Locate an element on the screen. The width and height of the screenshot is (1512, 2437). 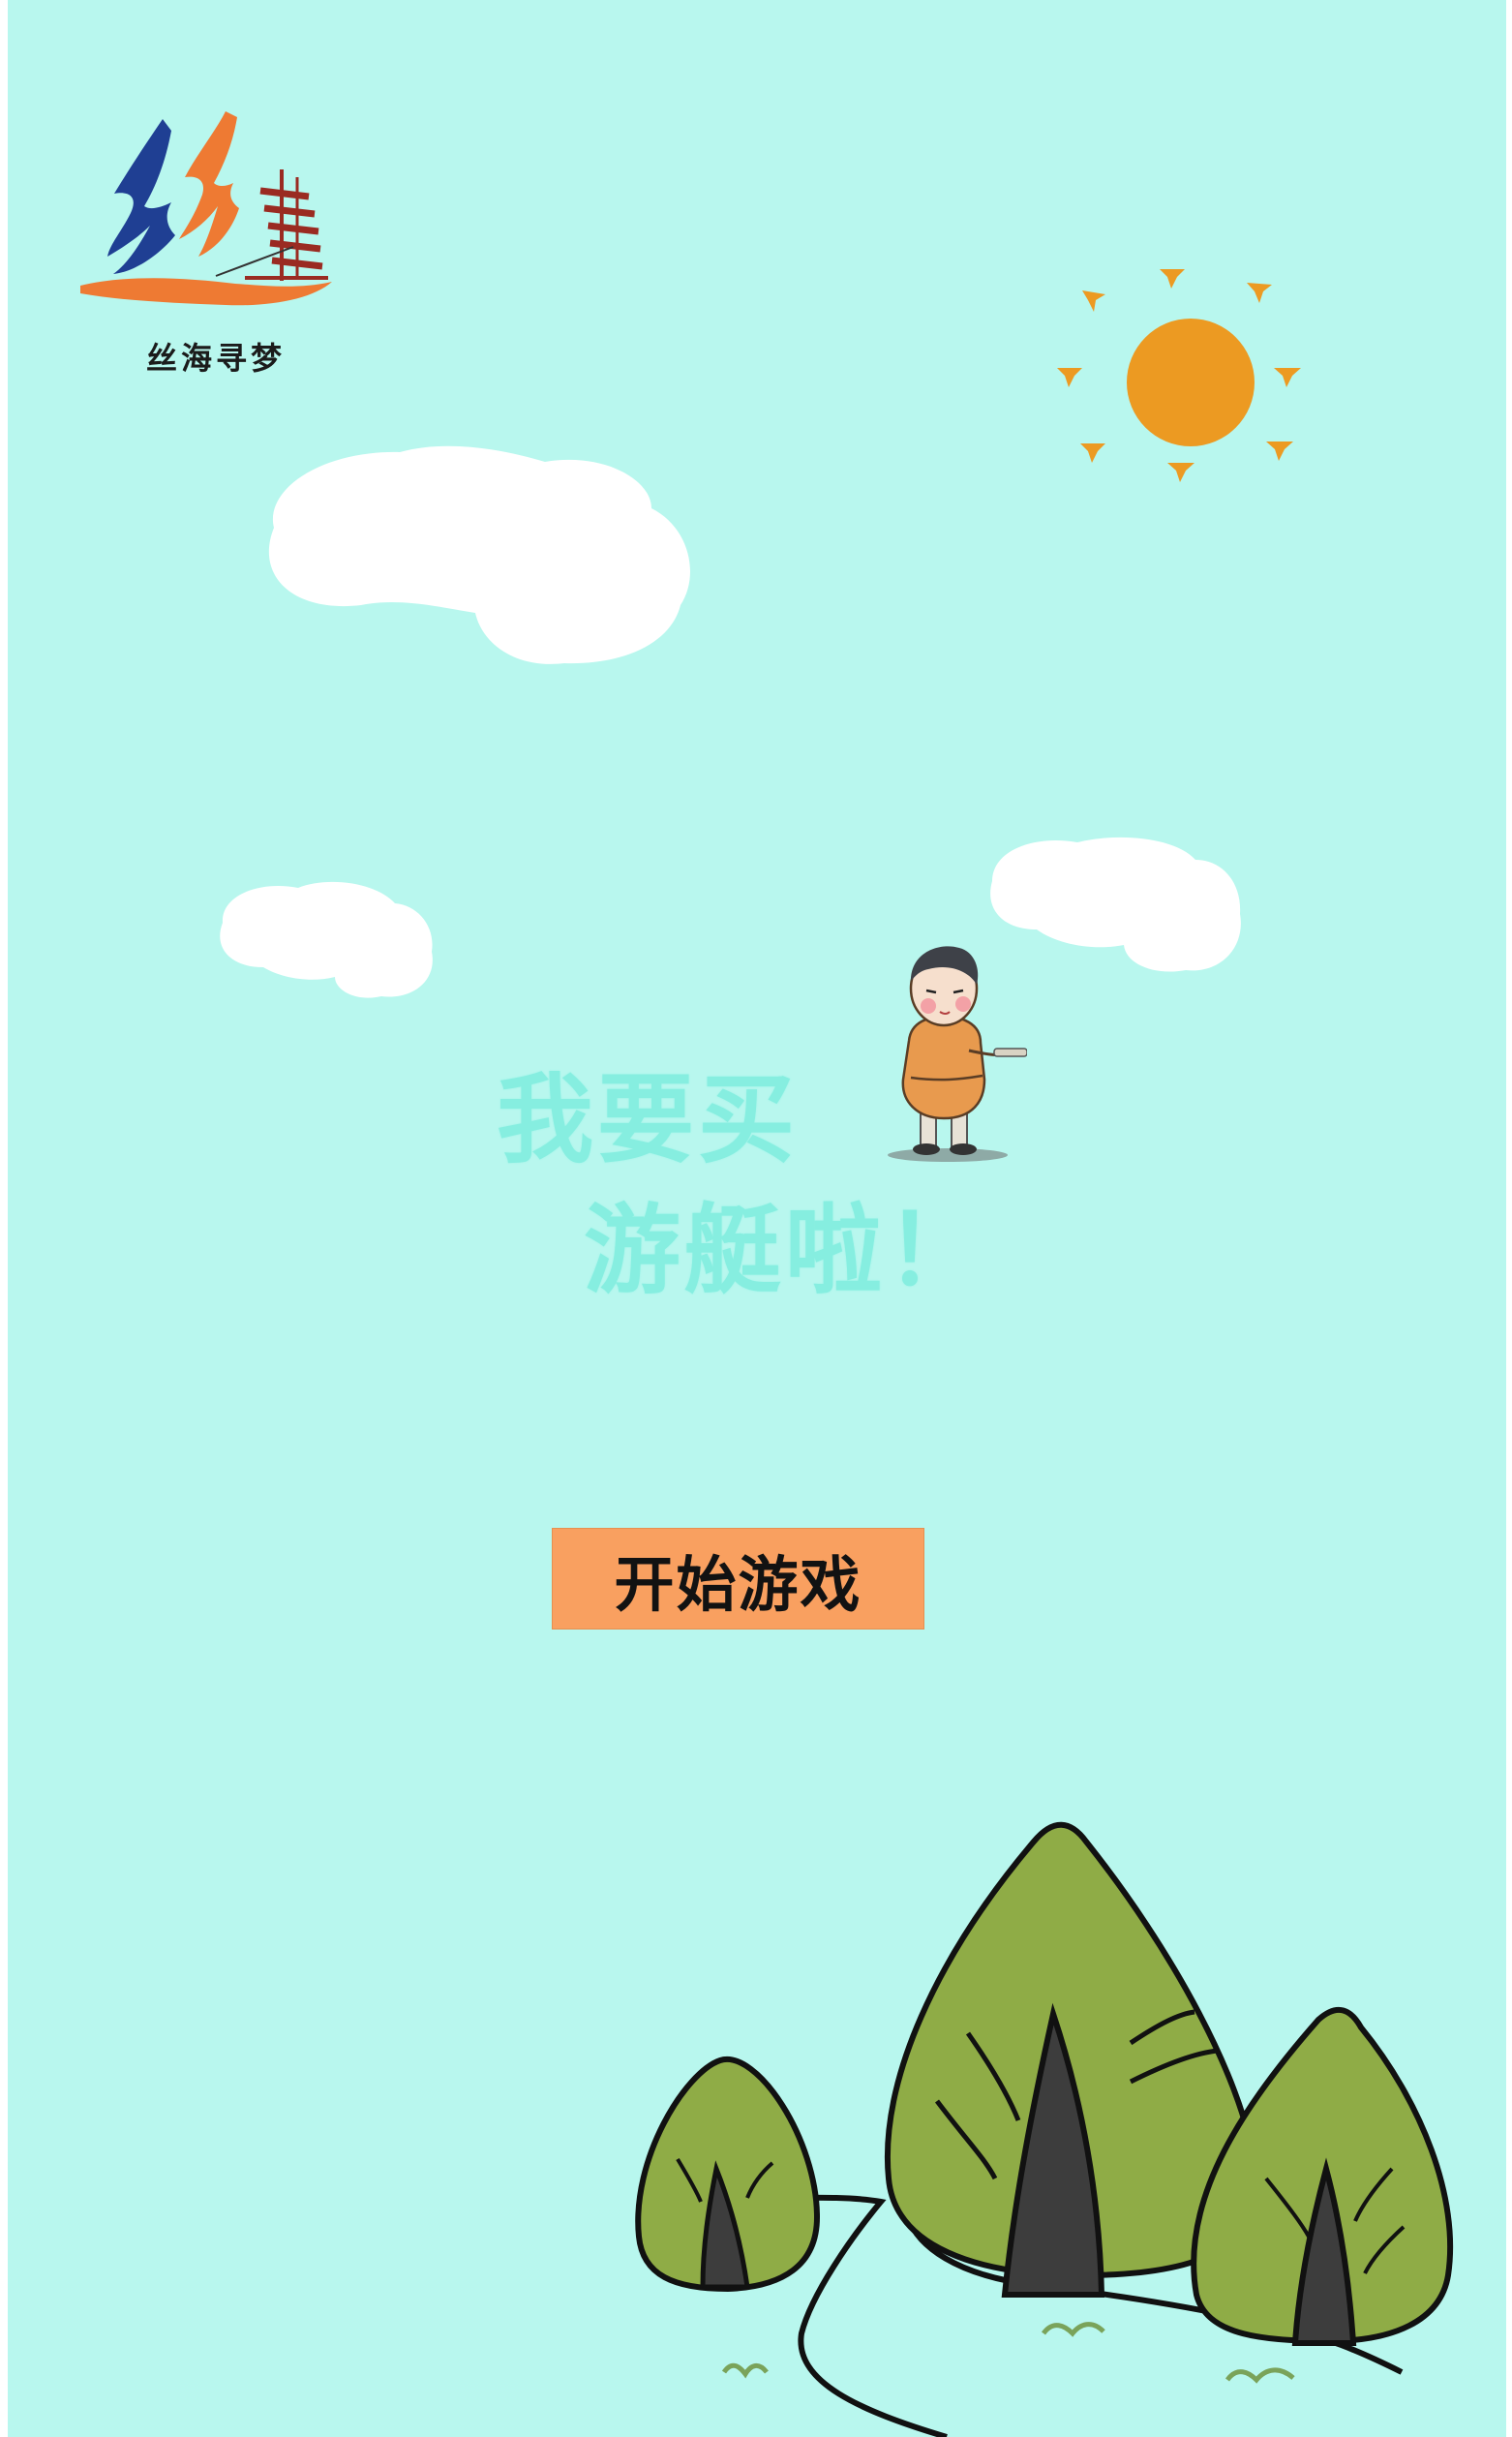
start-game-button: 开始游戏 is located at coordinates (738, 1579).